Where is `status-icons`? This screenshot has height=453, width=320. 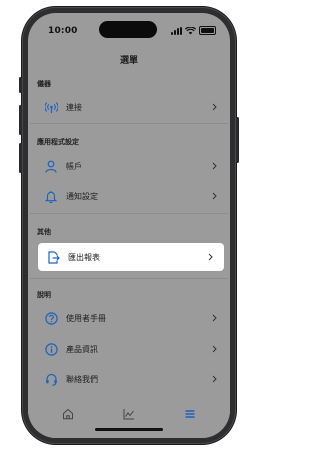
status-icons is located at coordinates (193, 30).